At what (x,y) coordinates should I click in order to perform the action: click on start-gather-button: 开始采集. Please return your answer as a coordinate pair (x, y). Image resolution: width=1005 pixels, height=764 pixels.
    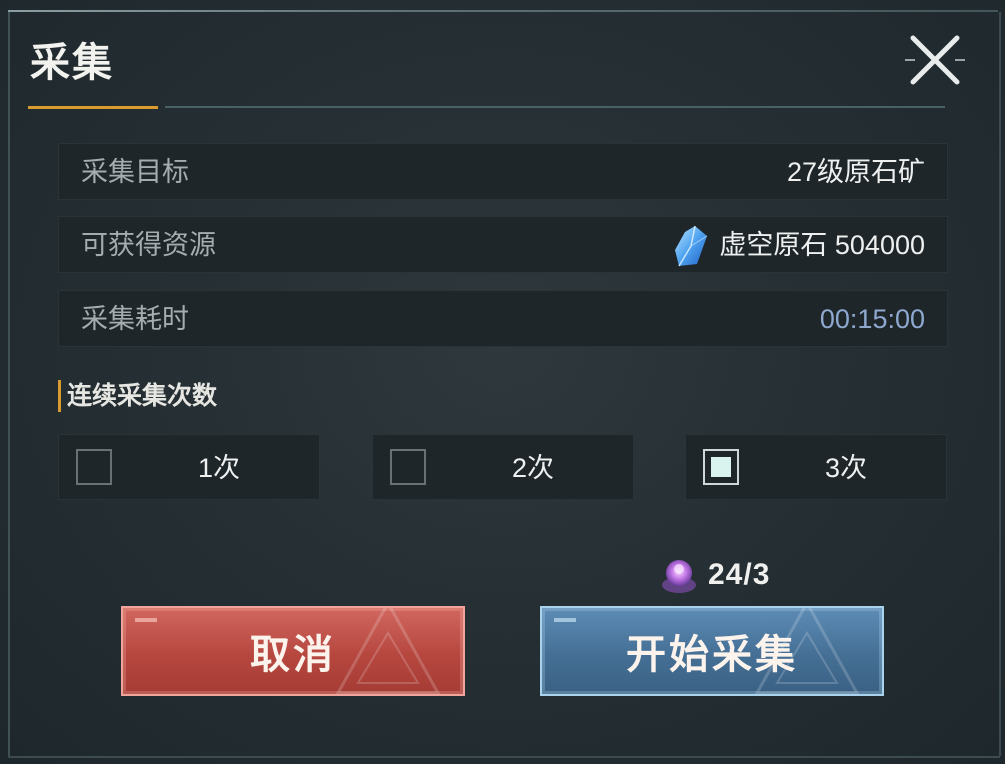
    Looking at the image, I should click on (712, 651).